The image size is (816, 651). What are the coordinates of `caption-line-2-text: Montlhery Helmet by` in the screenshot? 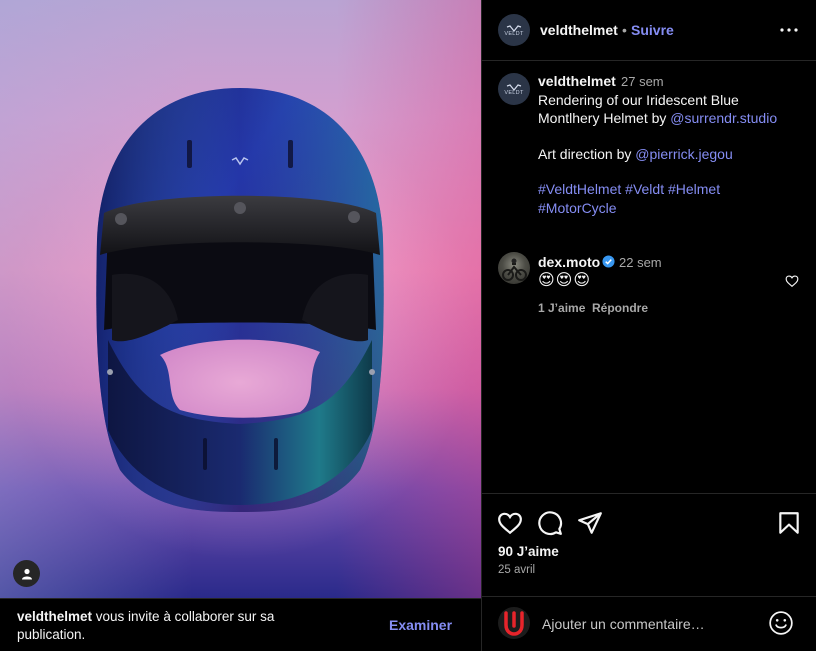 It's located at (604, 118).